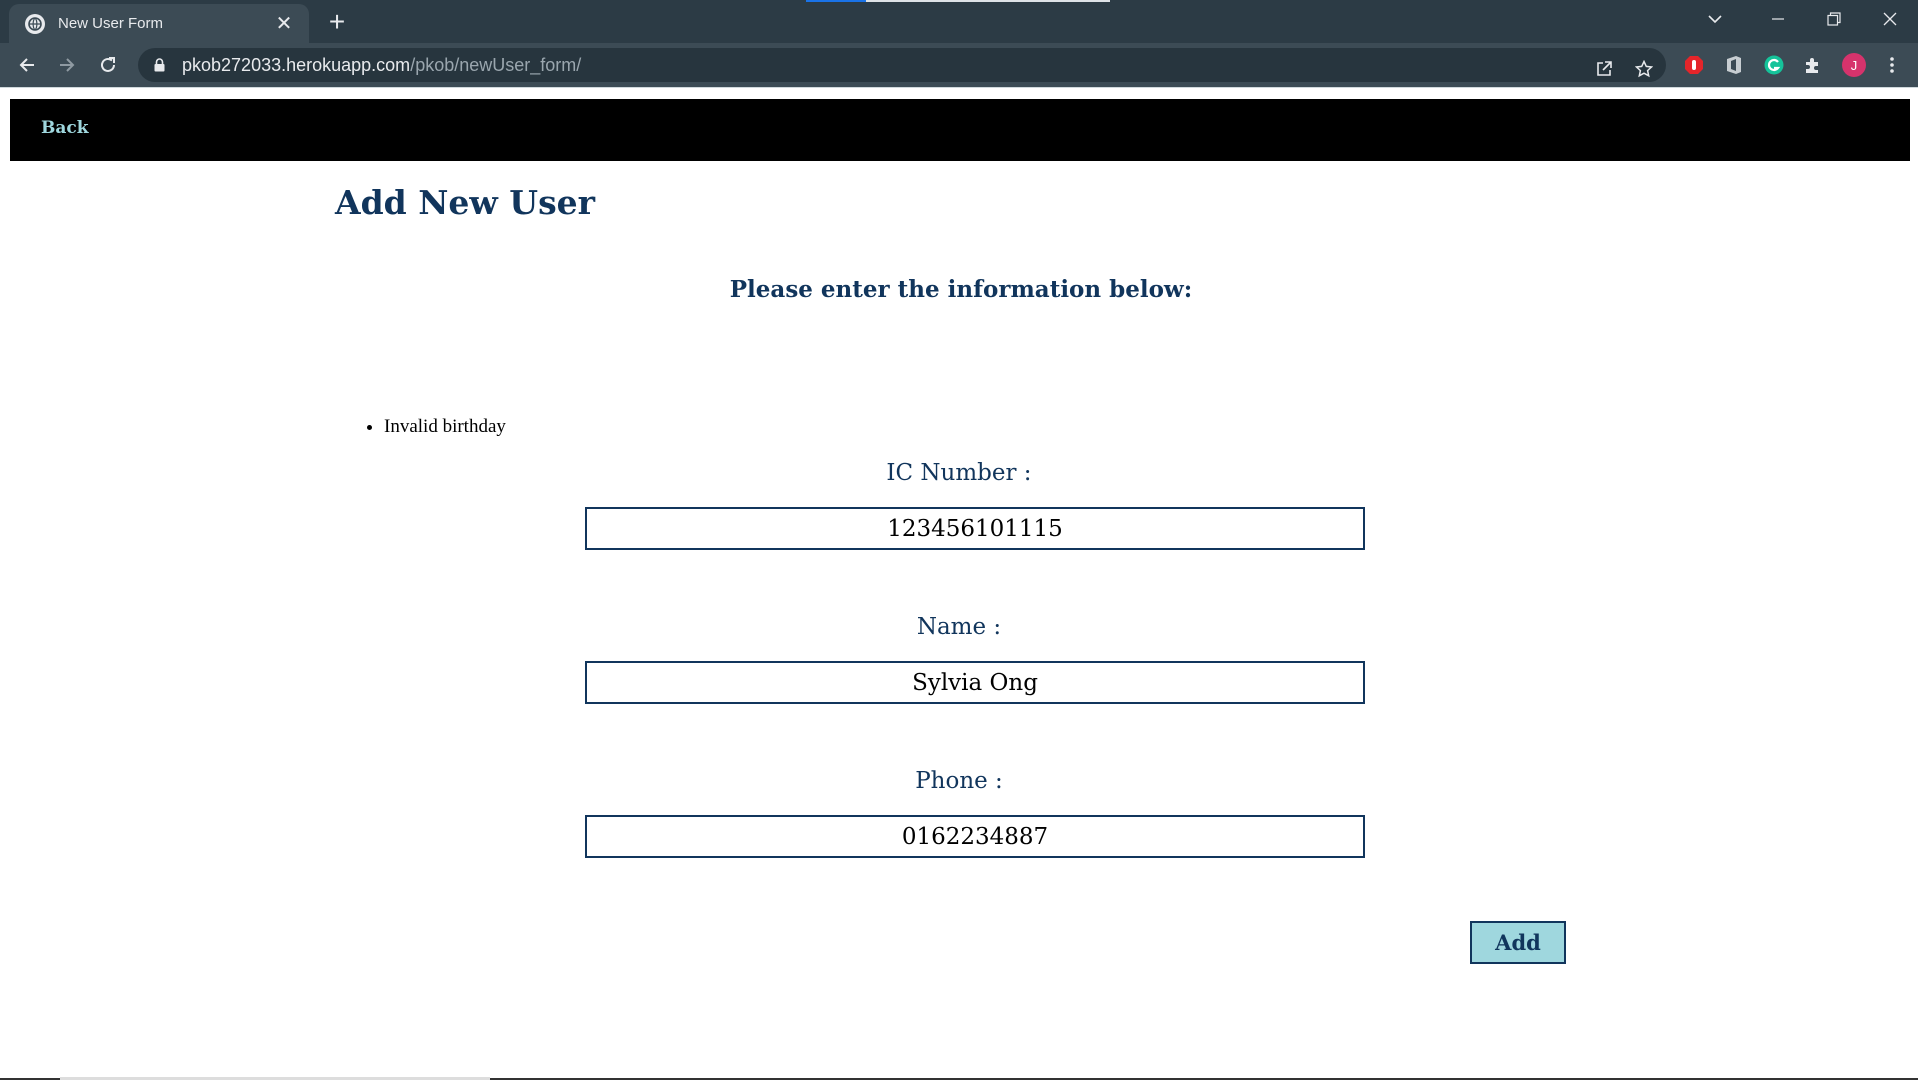 This screenshot has width=1918, height=1080. What do you see at coordinates (1778, 19) in the screenshot?
I see `minimize-icon` at bounding box center [1778, 19].